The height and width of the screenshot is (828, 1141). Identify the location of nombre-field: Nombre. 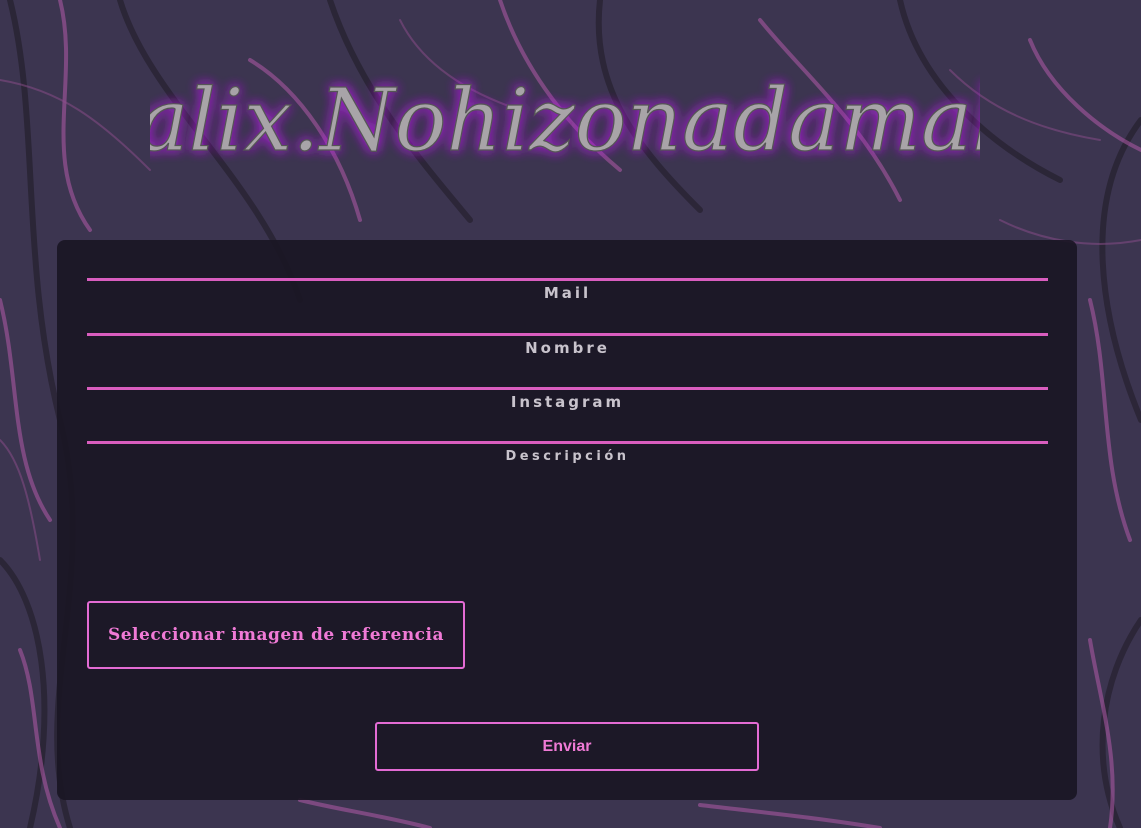
(567, 345).